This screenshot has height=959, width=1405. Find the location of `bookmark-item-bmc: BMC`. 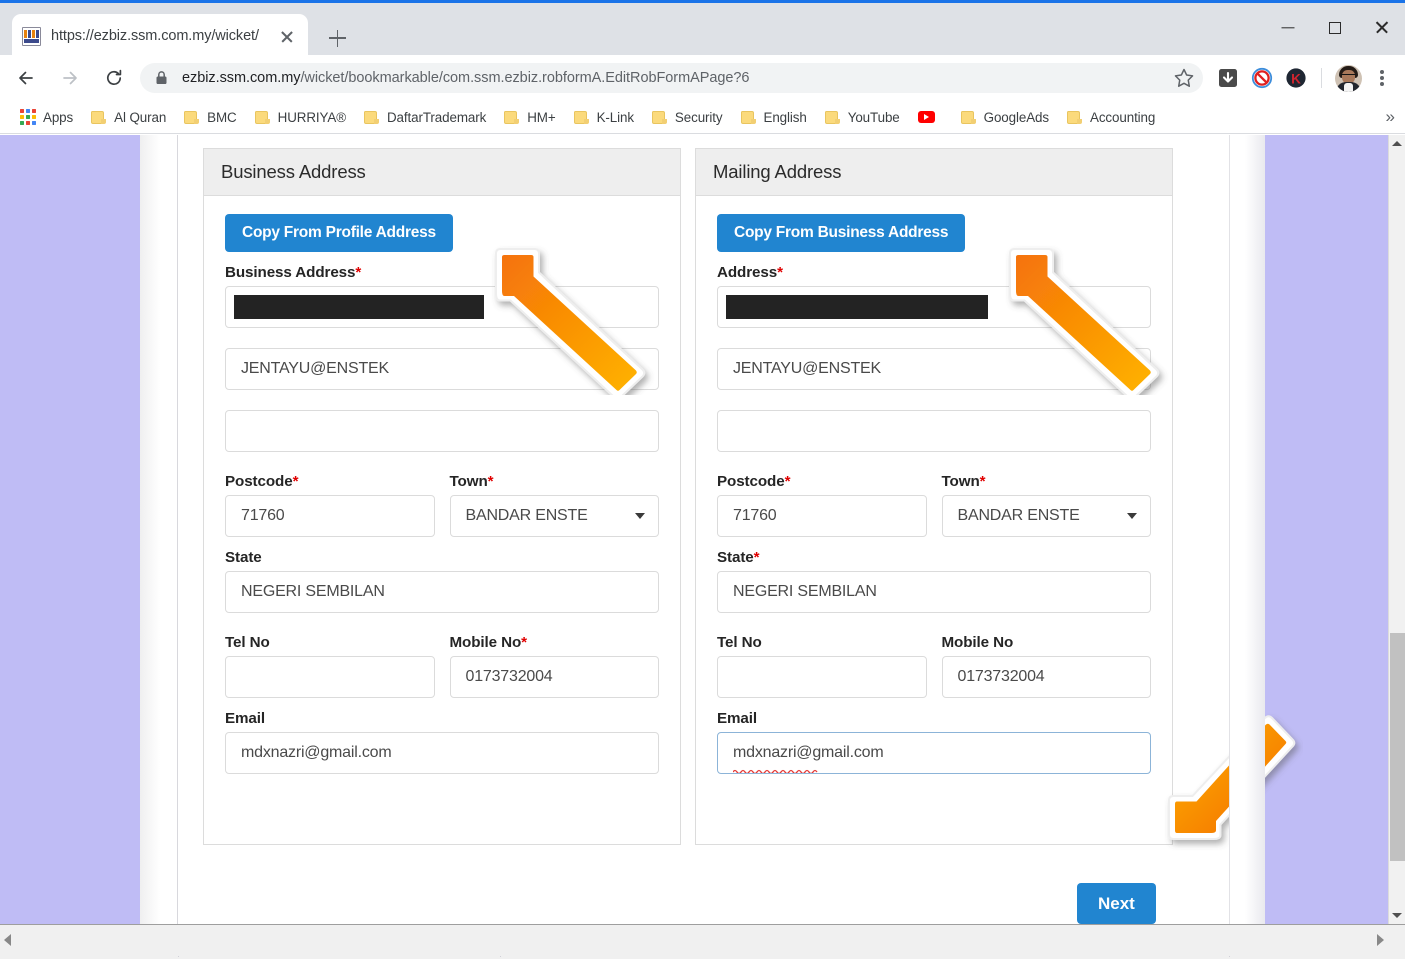

bookmark-item-bmc: BMC is located at coordinates (210, 117).